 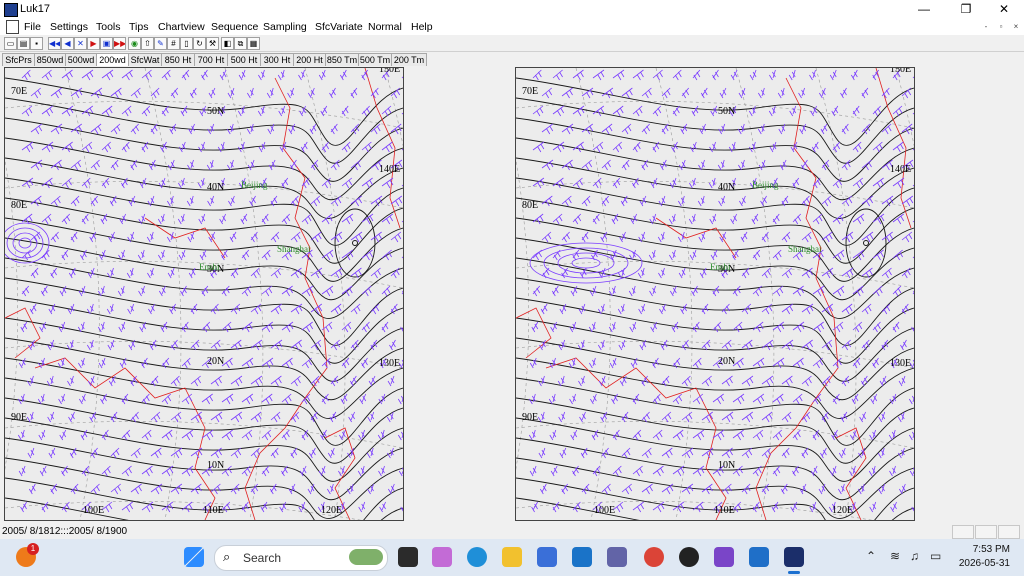 What do you see at coordinates (617, 557) in the screenshot?
I see `teams-icon` at bounding box center [617, 557].